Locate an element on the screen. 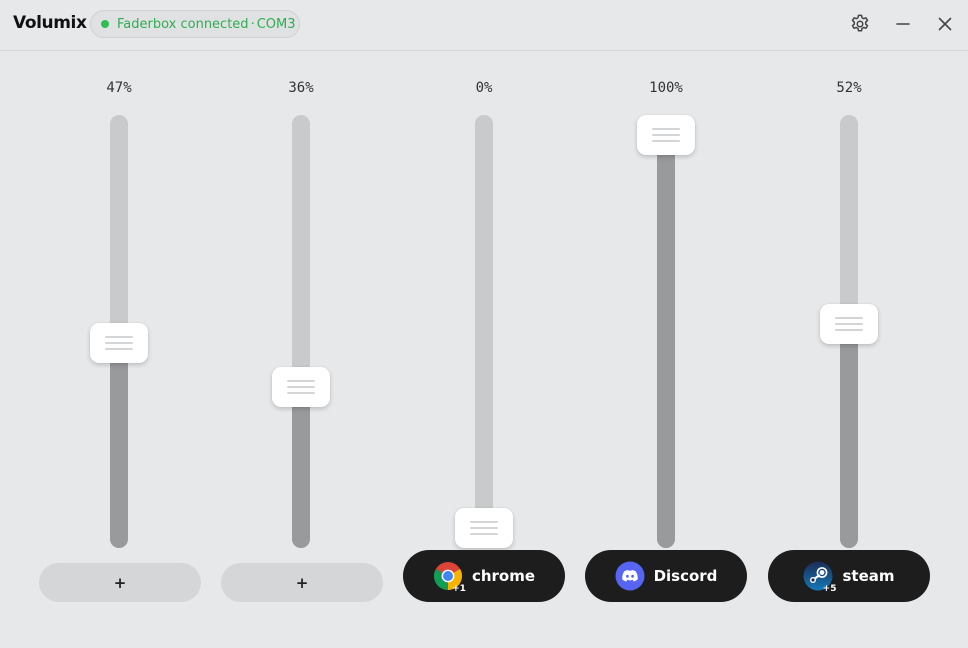 The height and width of the screenshot is (648, 968). app-button-steam: +5 steam is located at coordinates (849, 576).